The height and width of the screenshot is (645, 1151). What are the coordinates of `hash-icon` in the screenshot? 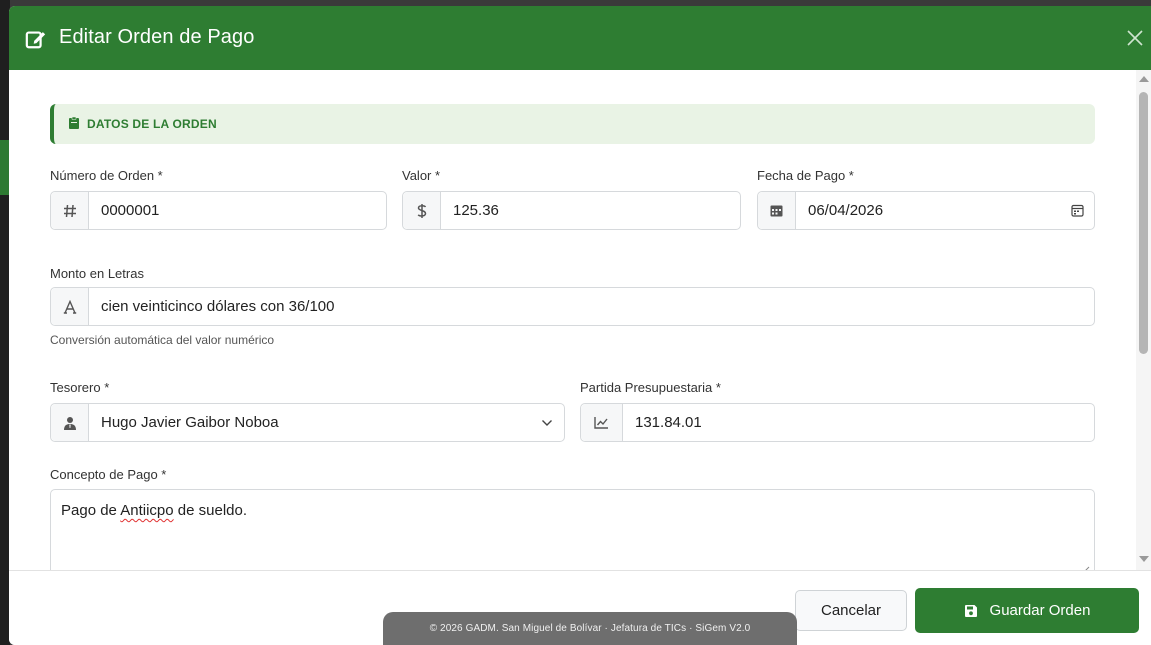 It's located at (70, 210).